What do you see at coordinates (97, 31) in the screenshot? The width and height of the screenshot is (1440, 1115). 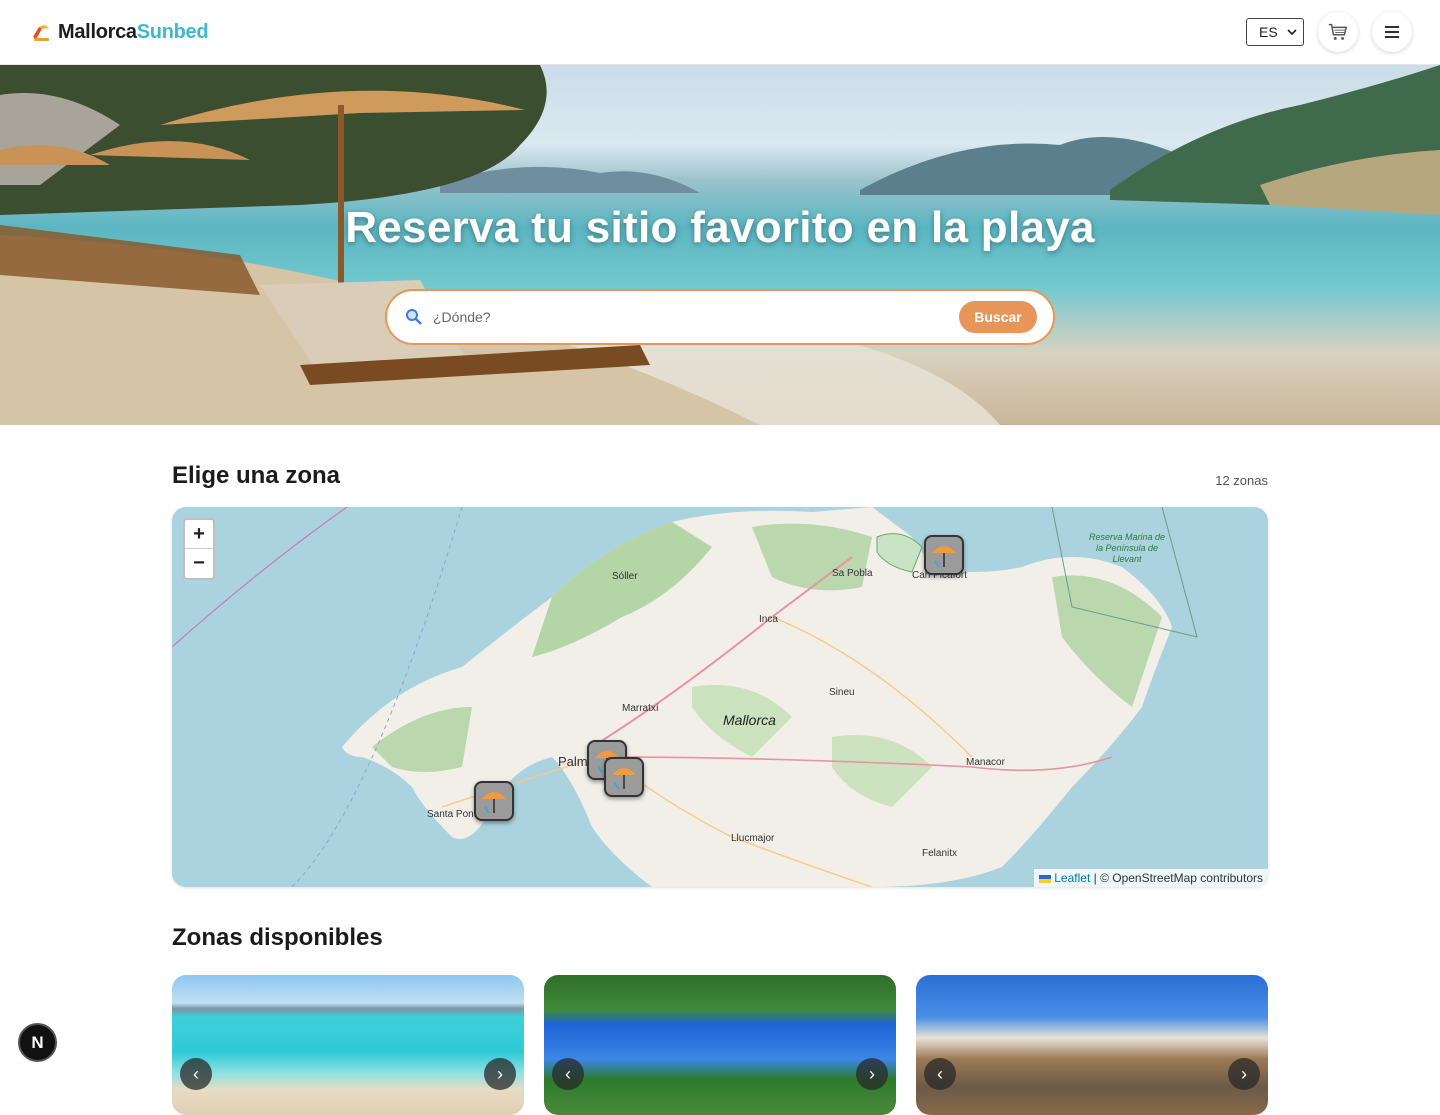 I see `brand-name-mallorca: Mallorca` at bounding box center [97, 31].